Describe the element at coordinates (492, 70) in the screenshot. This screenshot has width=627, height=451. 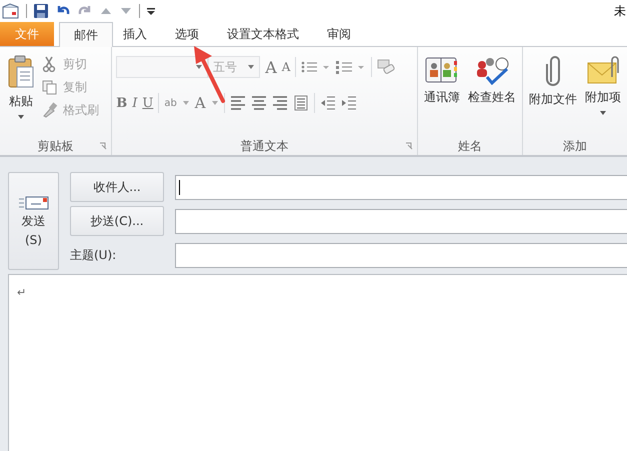
I see `people-check-icon` at that location.